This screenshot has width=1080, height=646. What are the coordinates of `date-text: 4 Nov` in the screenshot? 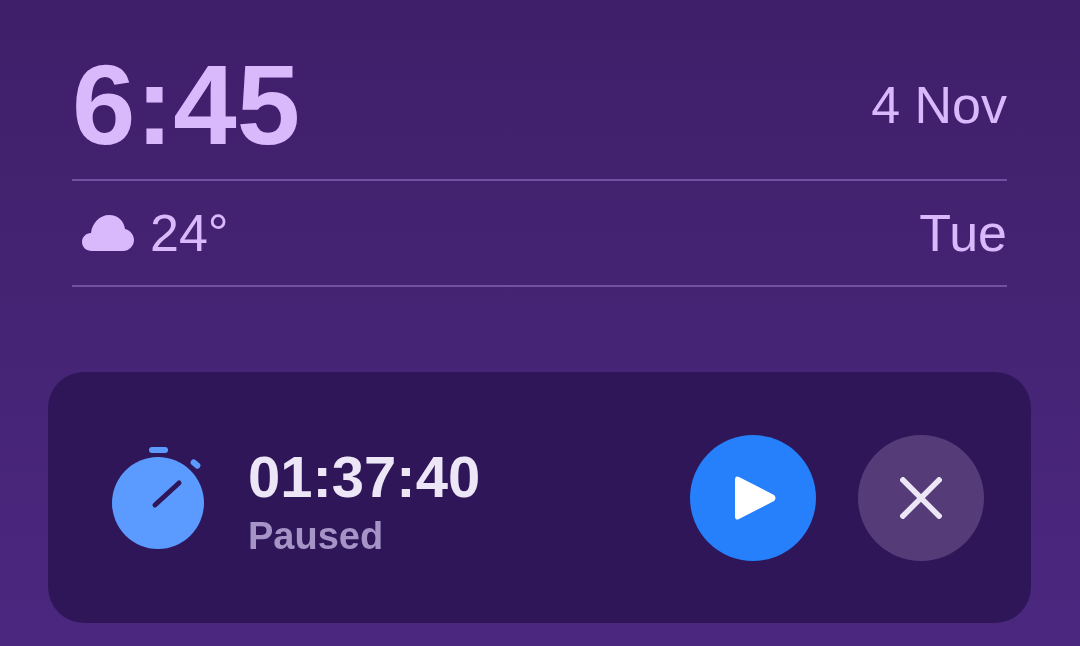 It's located at (939, 105).